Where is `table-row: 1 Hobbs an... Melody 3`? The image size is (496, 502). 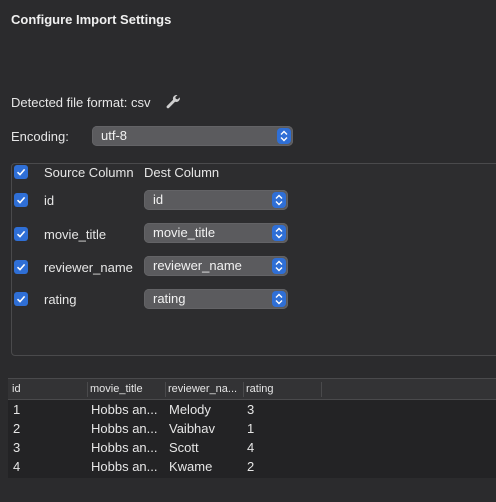 table-row: 1 Hobbs an... Melody 3 is located at coordinates (252, 411).